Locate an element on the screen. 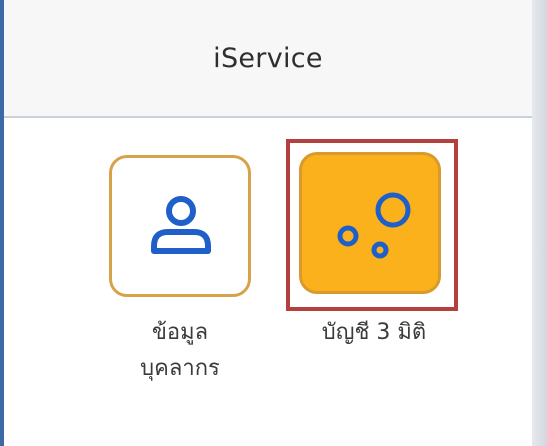 The width and height of the screenshot is (547, 446). personnel-info-label-line1: ข้อมูล is located at coordinates (180, 332).